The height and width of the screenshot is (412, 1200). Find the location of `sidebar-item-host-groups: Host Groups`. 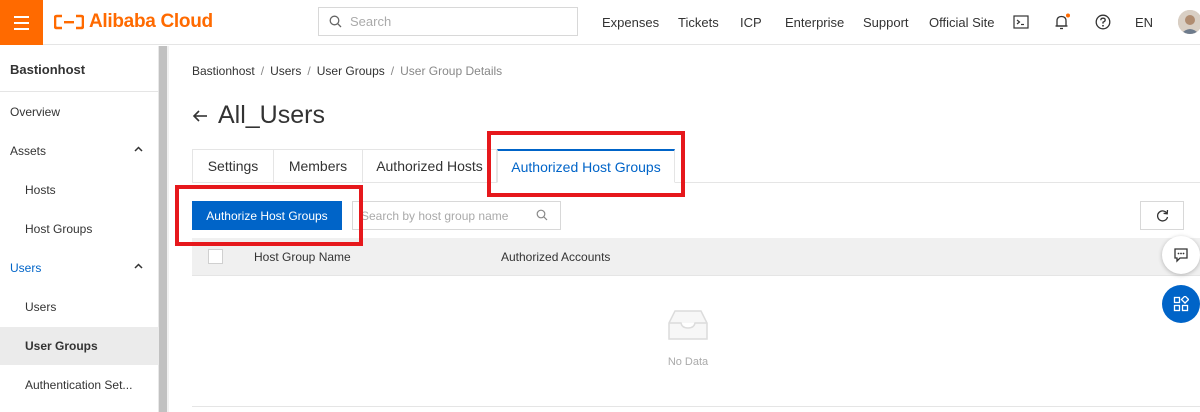

sidebar-item-host-groups: Host Groups is located at coordinates (79, 229).